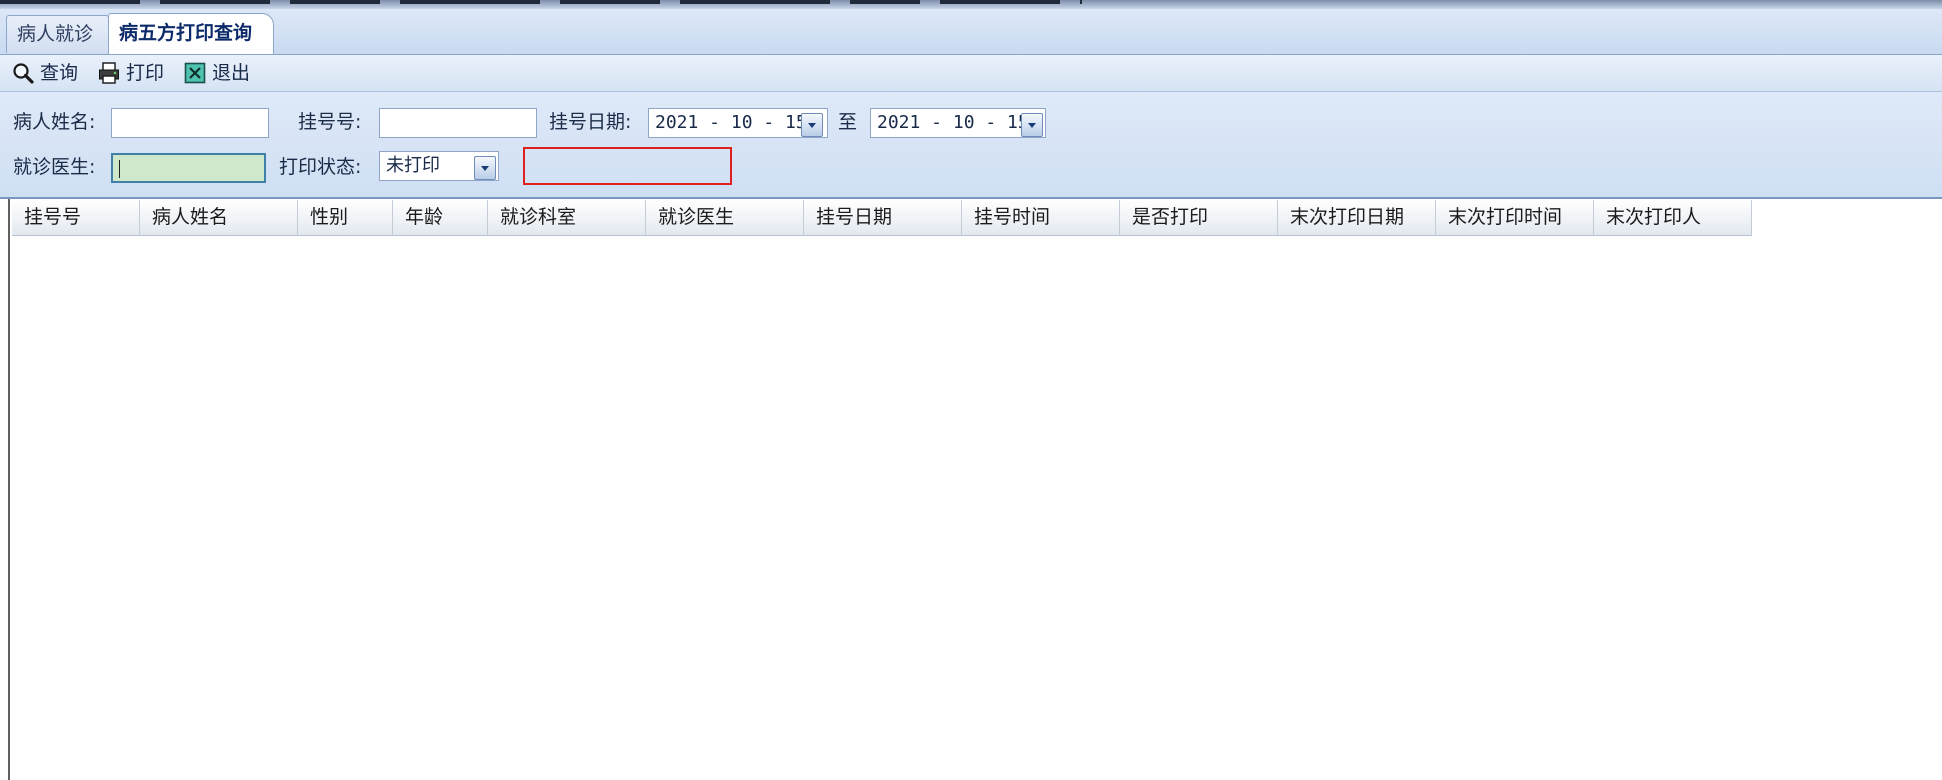  I want to click on date-to-dropdown-icon, so click(1032, 125).